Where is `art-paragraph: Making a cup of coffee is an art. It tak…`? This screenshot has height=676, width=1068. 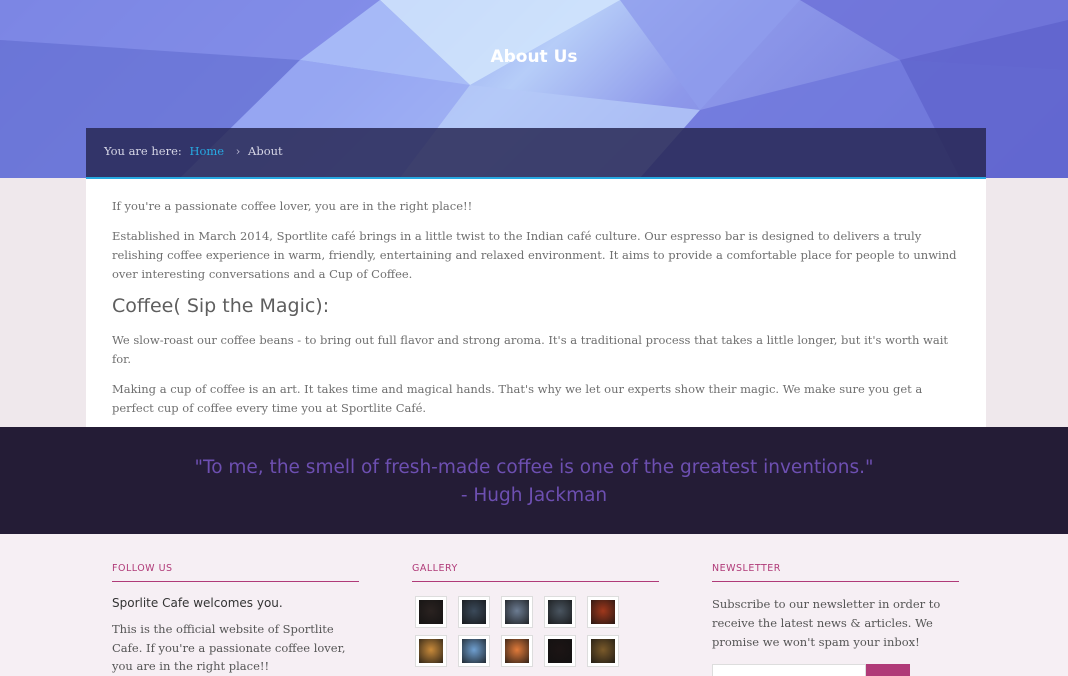 art-paragraph: Making a cup of coffee is an art. It tak… is located at coordinates (517, 398).